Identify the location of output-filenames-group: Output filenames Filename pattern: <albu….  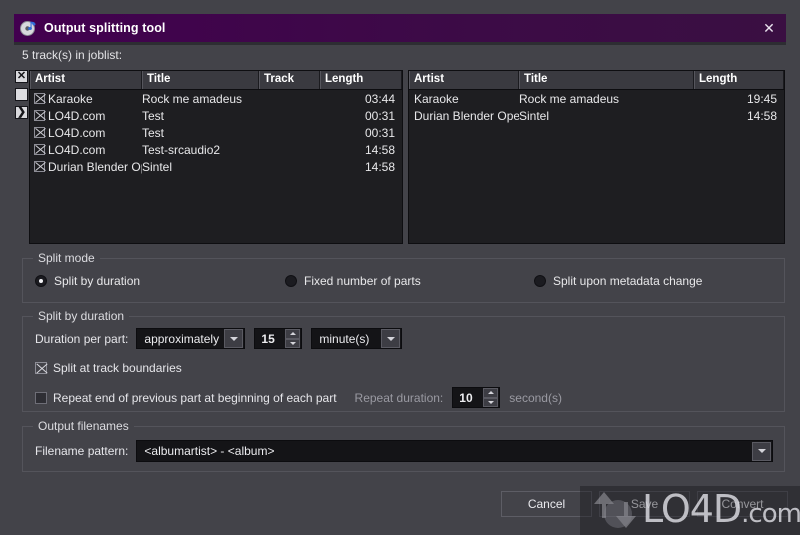
(403, 445).